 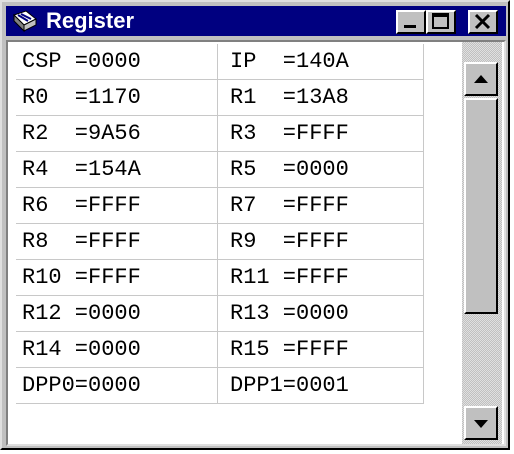 I want to click on register-row: R10 =FFFF R11 =FFFF, so click(x=220, y=278).